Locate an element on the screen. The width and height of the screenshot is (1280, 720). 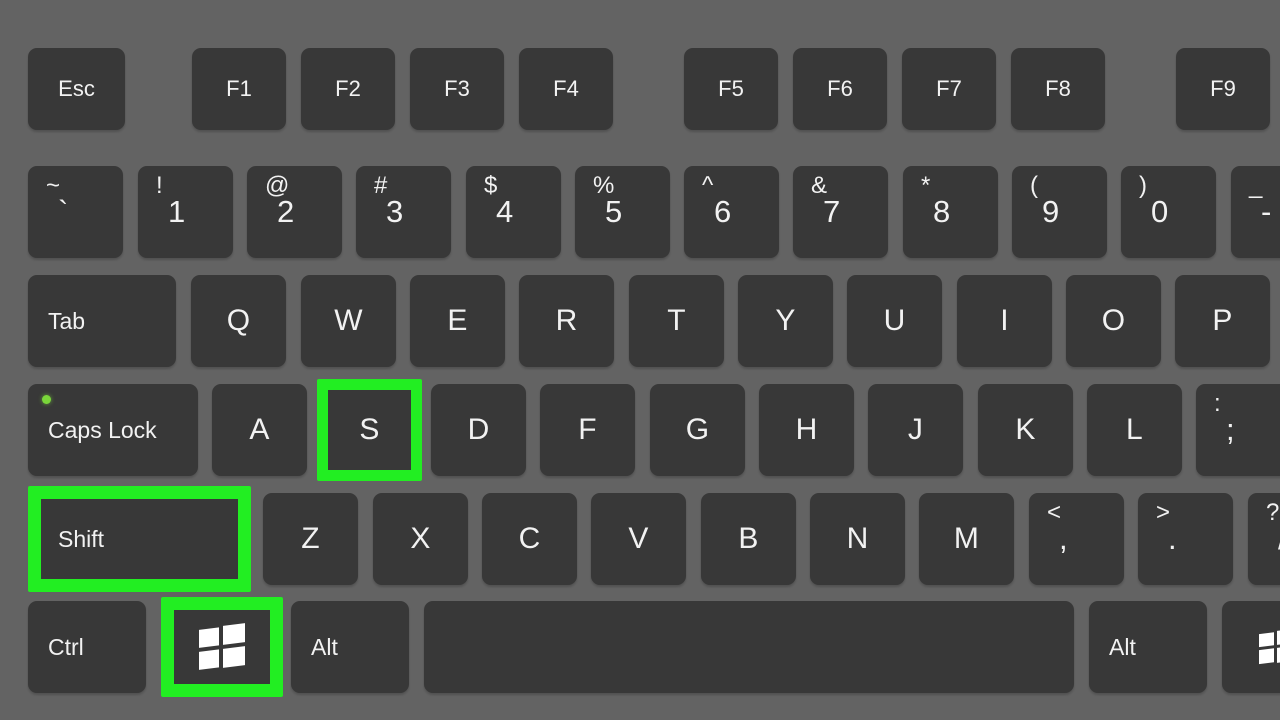
semicolon-legend: ; is located at coordinates (1230, 429).